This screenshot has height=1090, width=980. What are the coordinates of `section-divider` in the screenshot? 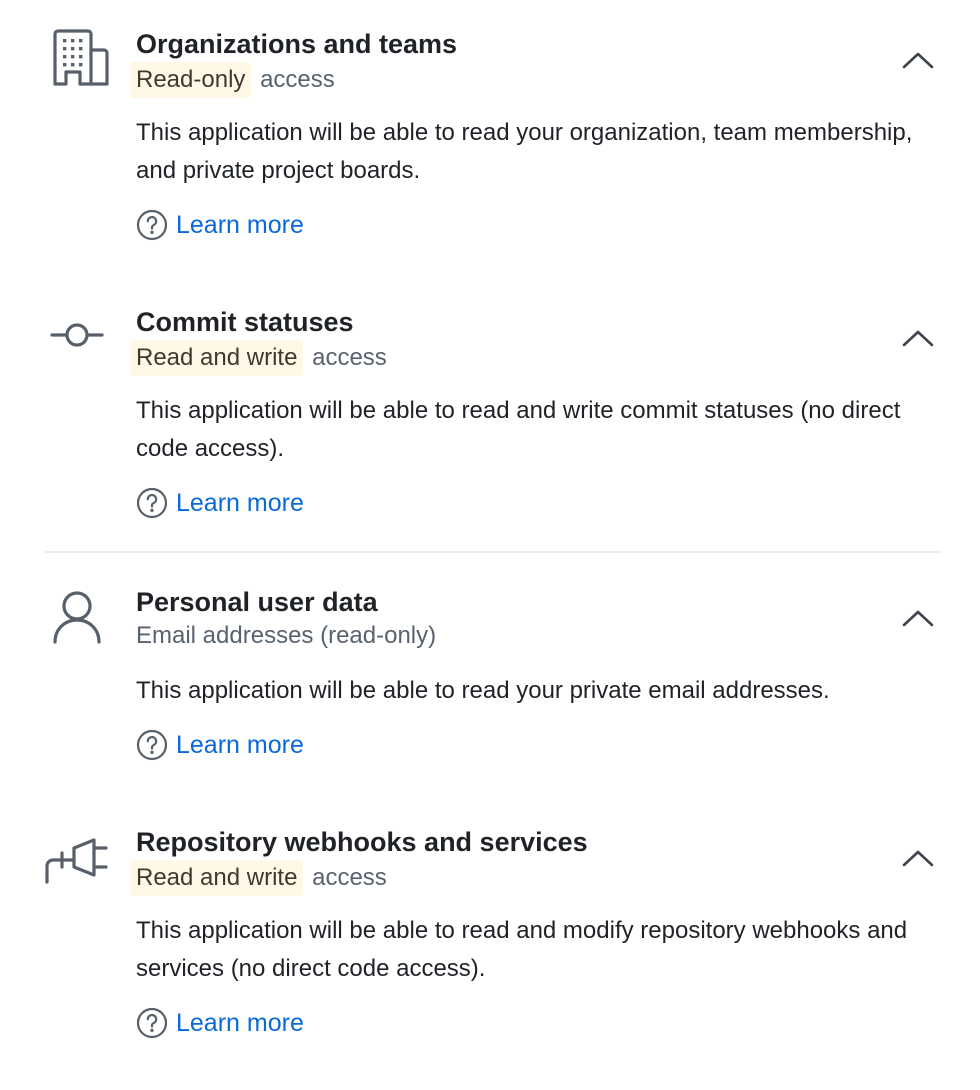 It's located at (493, 552).